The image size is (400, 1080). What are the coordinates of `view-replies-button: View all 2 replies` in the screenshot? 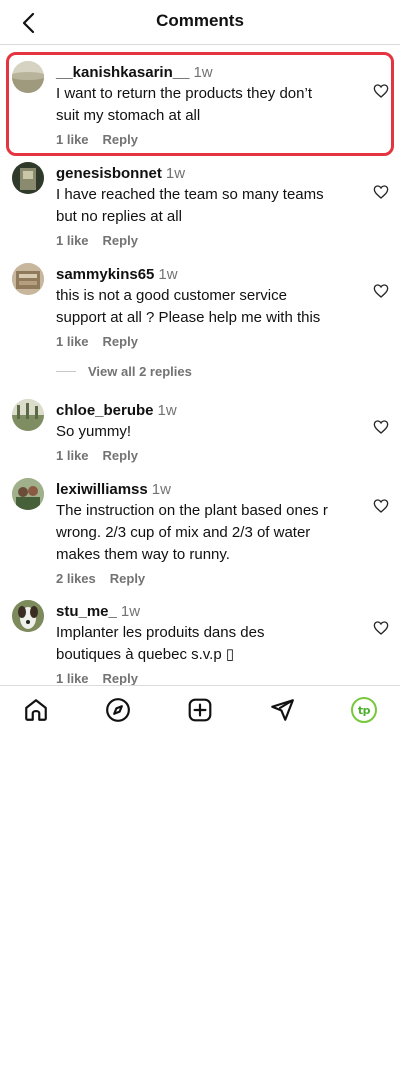 It's located at (124, 371).